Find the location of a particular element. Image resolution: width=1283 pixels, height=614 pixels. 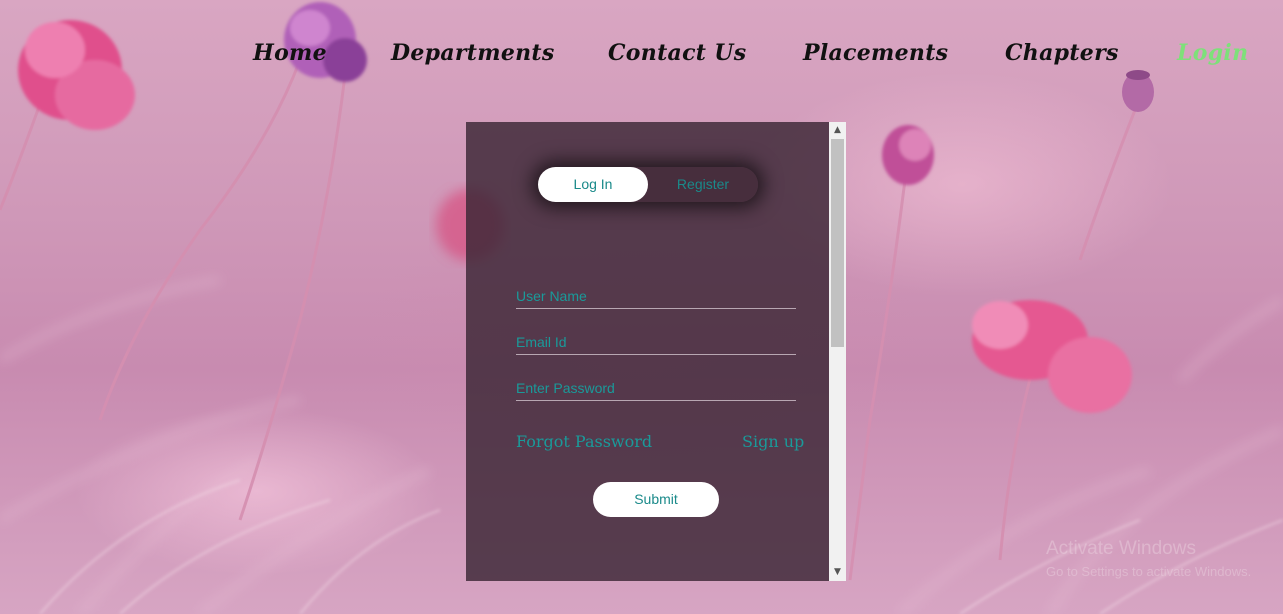

login-register-toggle: Log In Register is located at coordinates (648, 184).